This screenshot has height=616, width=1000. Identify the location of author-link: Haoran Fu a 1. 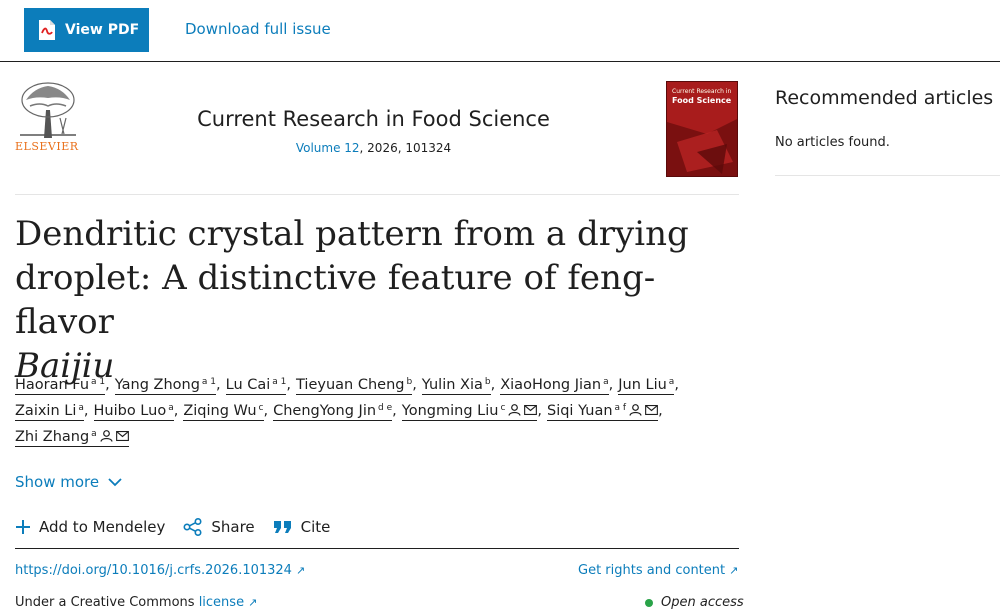
(60, 384).